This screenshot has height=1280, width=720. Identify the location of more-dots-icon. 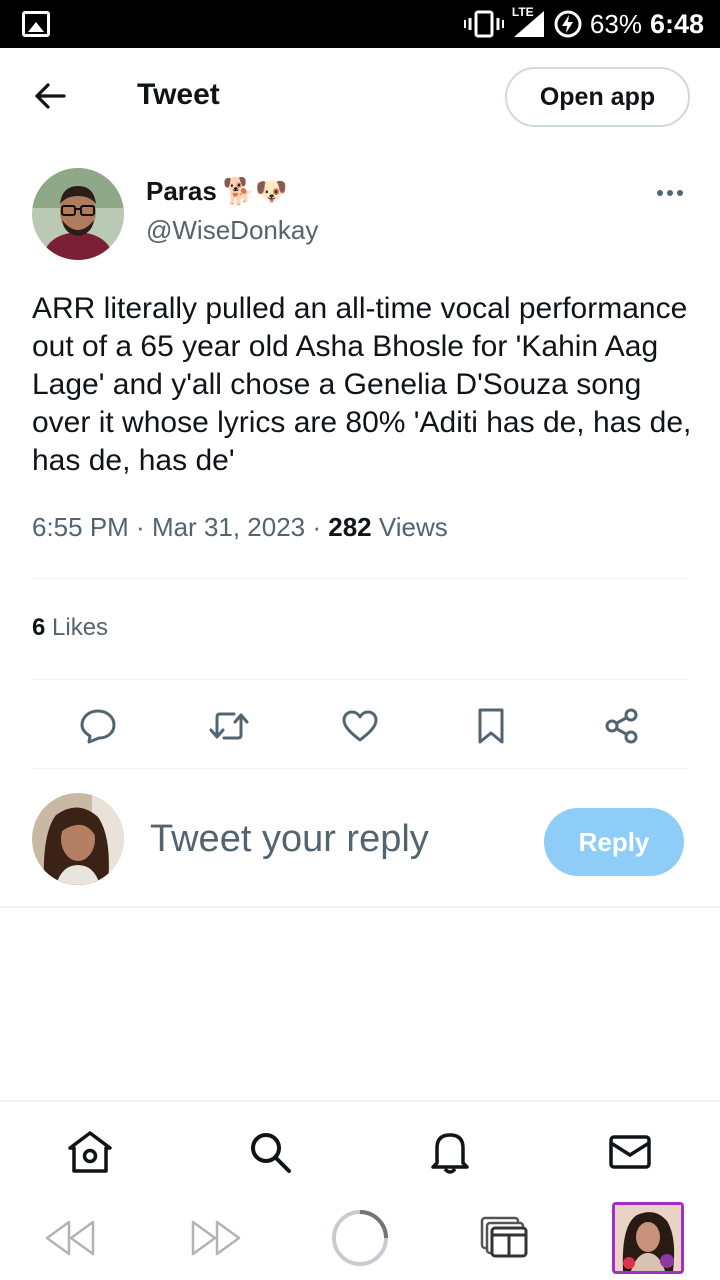
(670, 193).